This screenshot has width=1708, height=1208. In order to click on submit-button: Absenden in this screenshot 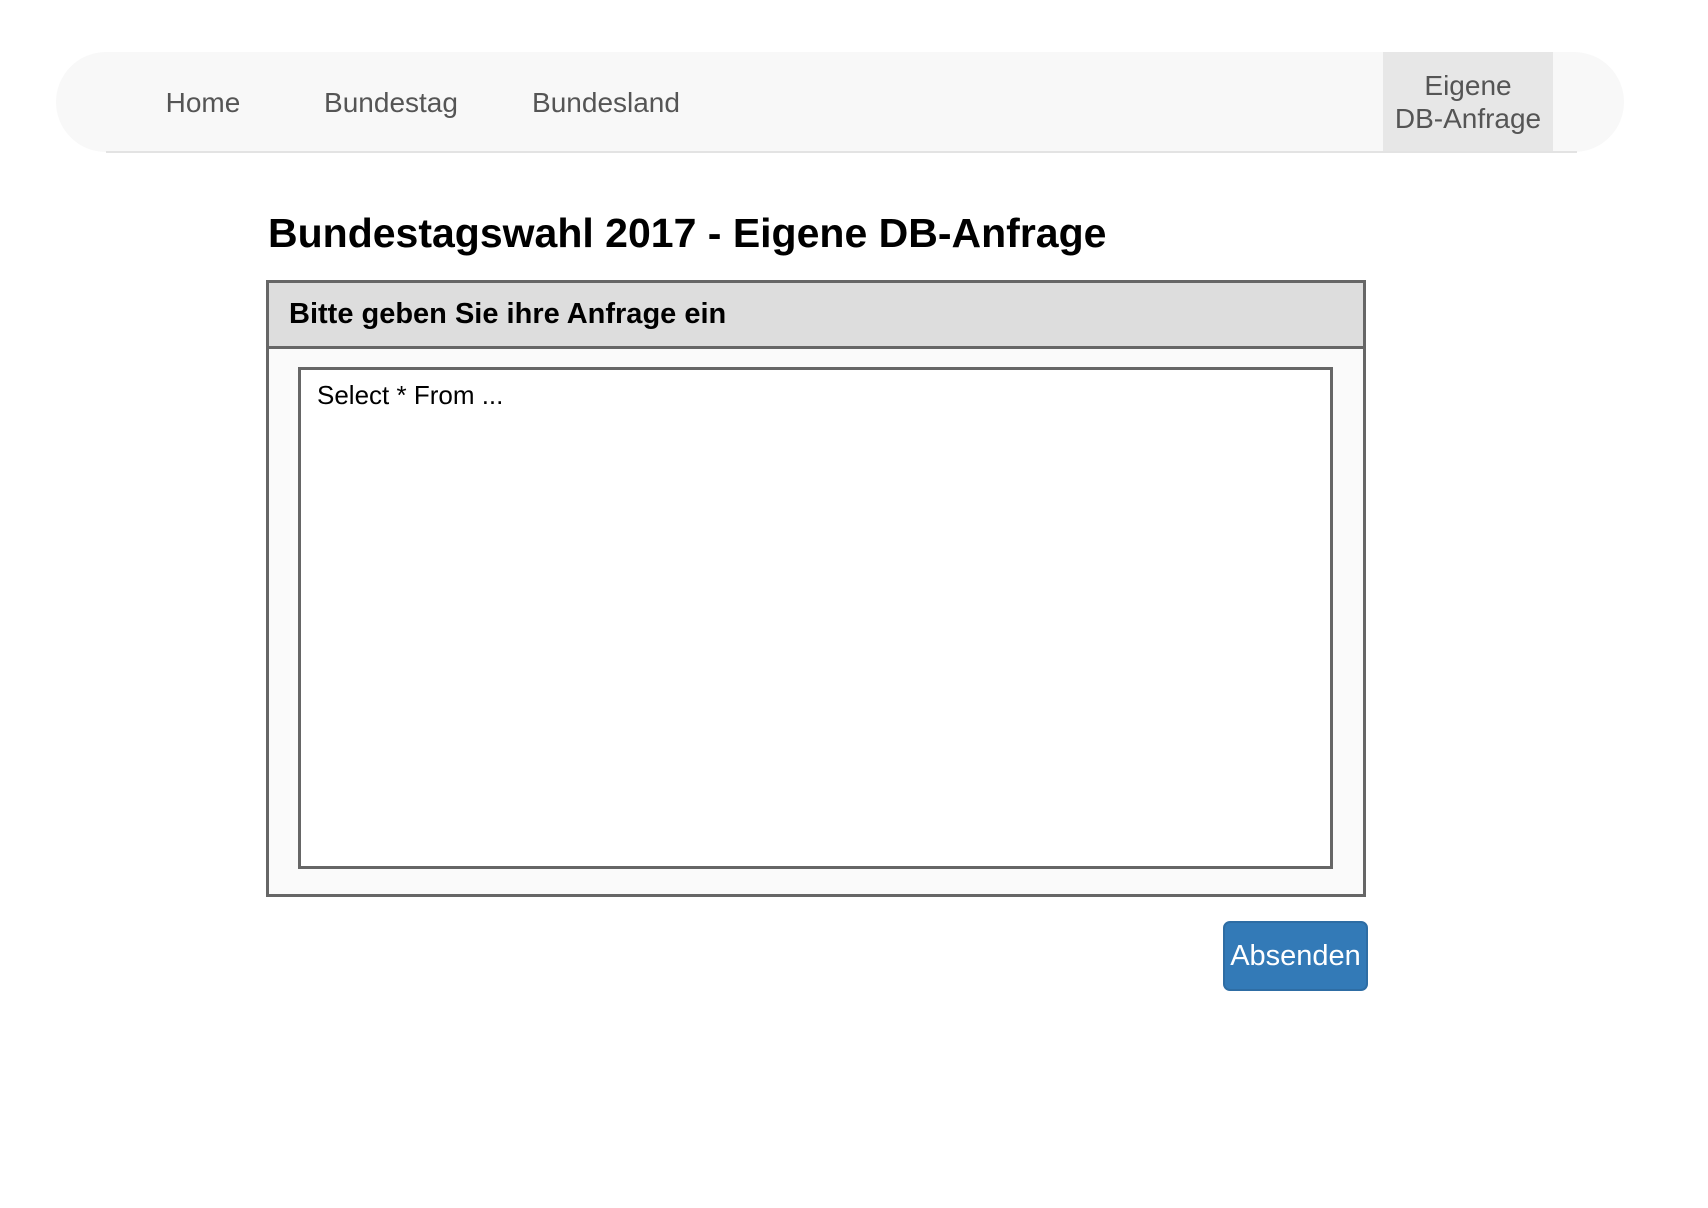, I will do `click(1295, 956)`.